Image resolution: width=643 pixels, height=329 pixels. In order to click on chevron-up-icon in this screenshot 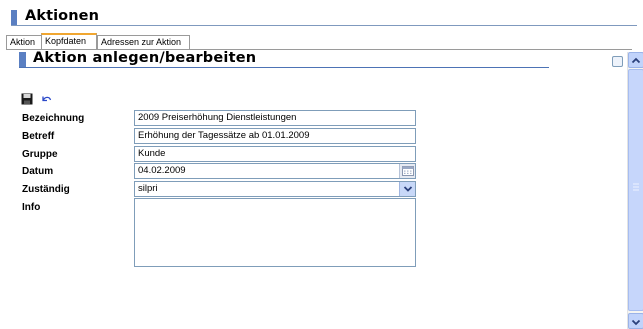, I will do `click(636, 60)`.